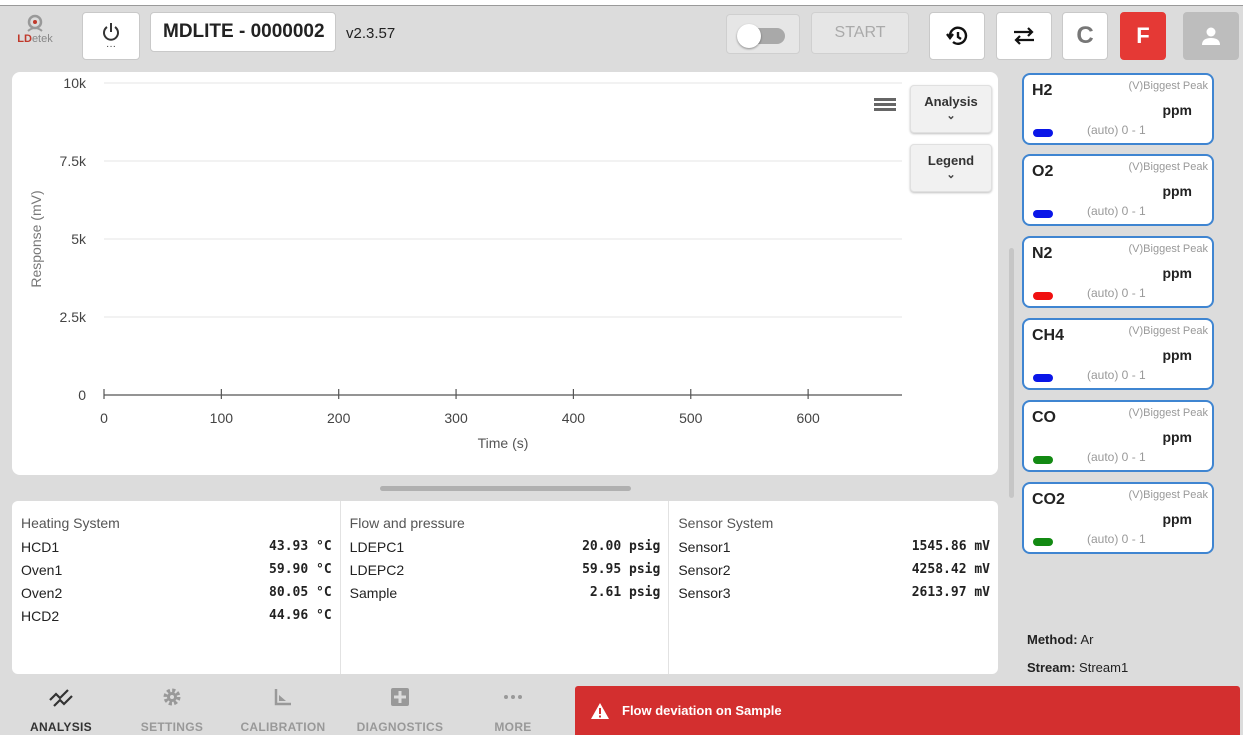  Describe the element at coordinates (704, 570) in the screenshot. I see `status-label: Sensor2` at that location.